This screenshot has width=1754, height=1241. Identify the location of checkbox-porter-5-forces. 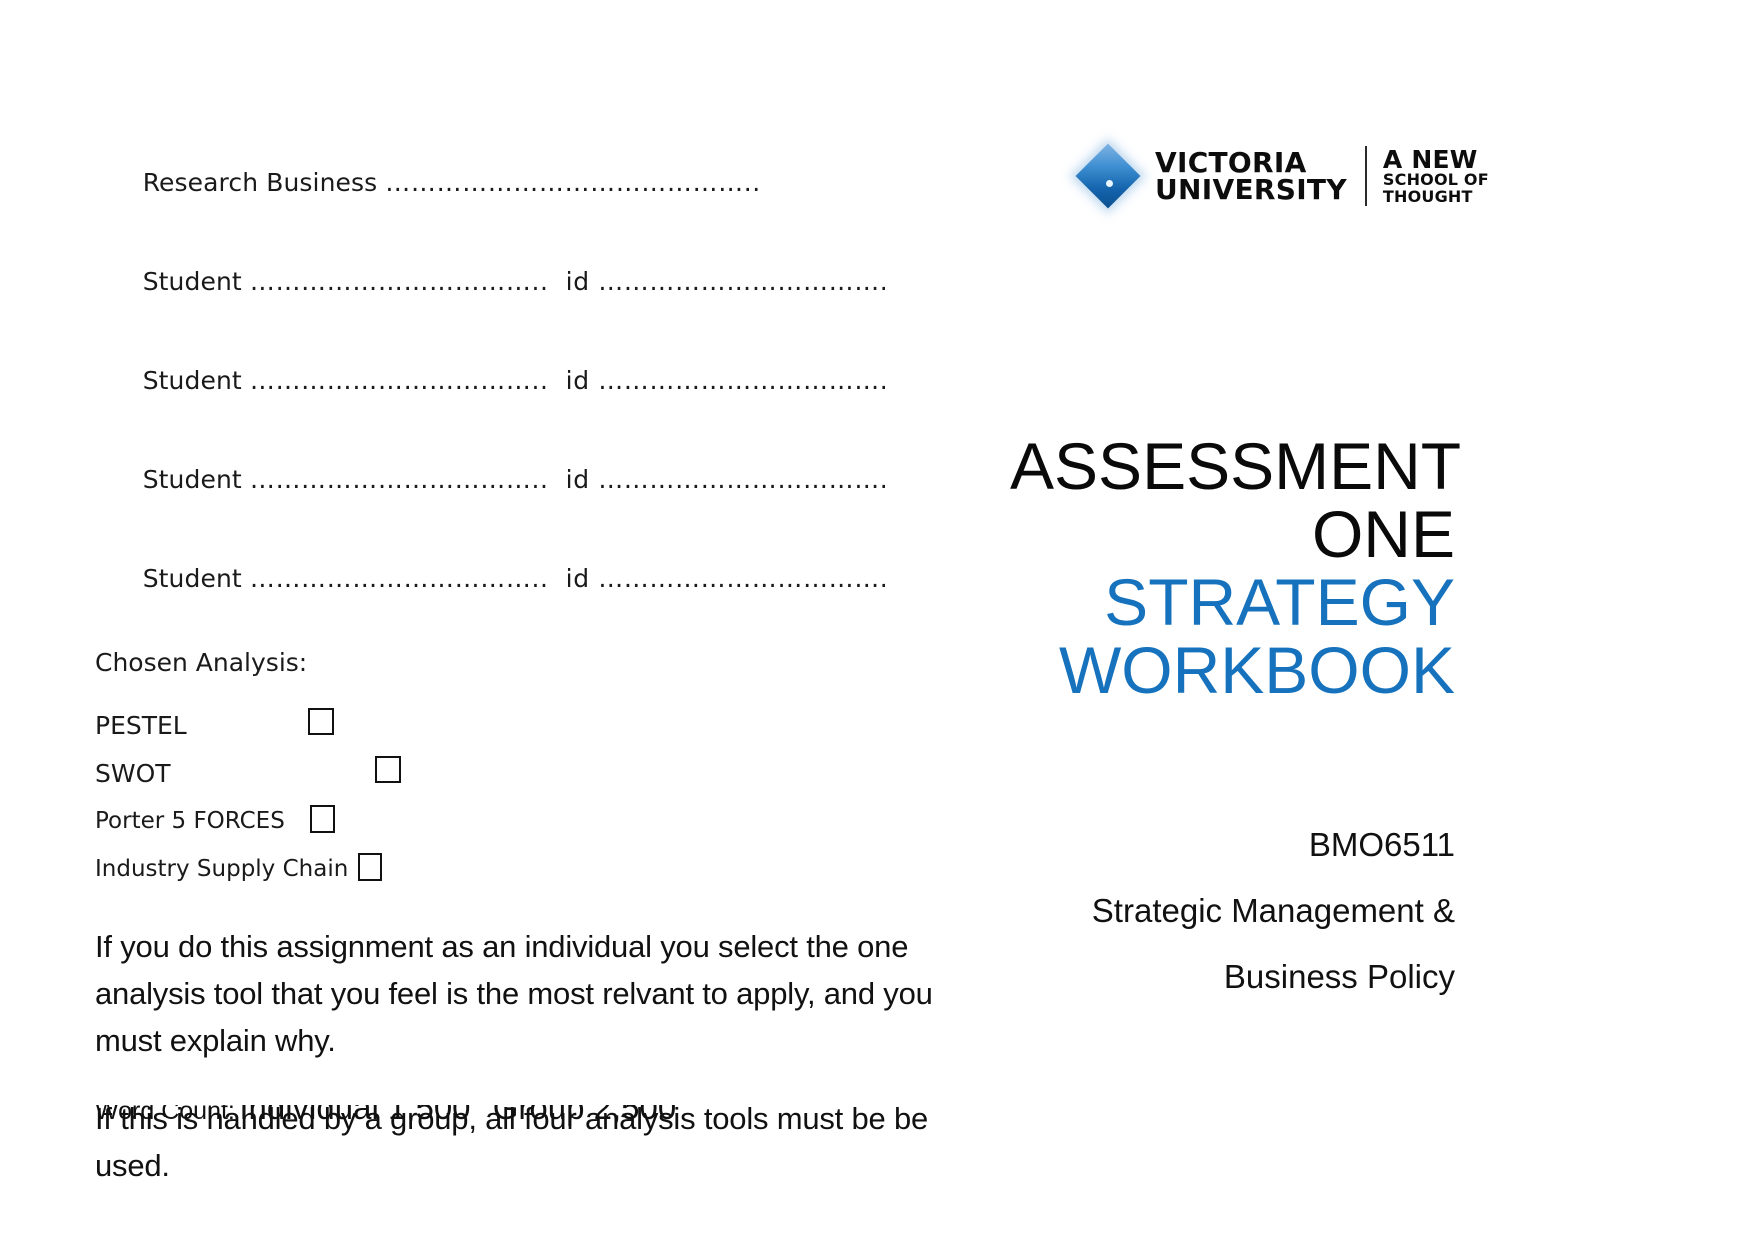
(322, 819).